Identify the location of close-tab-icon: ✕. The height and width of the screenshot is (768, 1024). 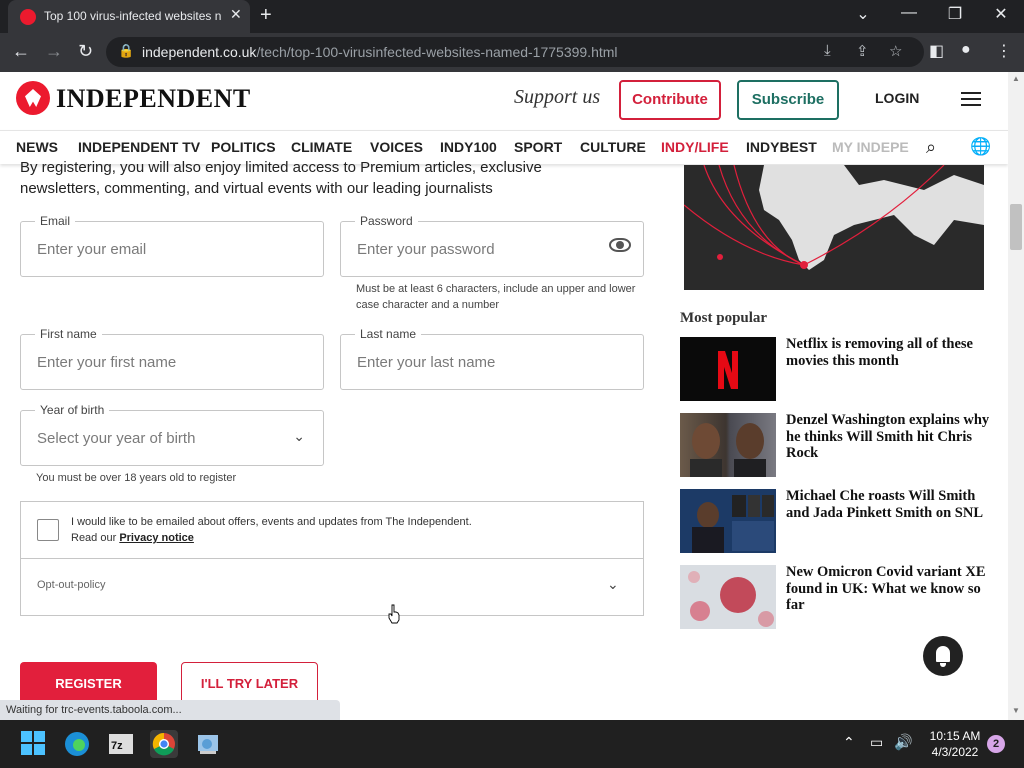
(236, 14).